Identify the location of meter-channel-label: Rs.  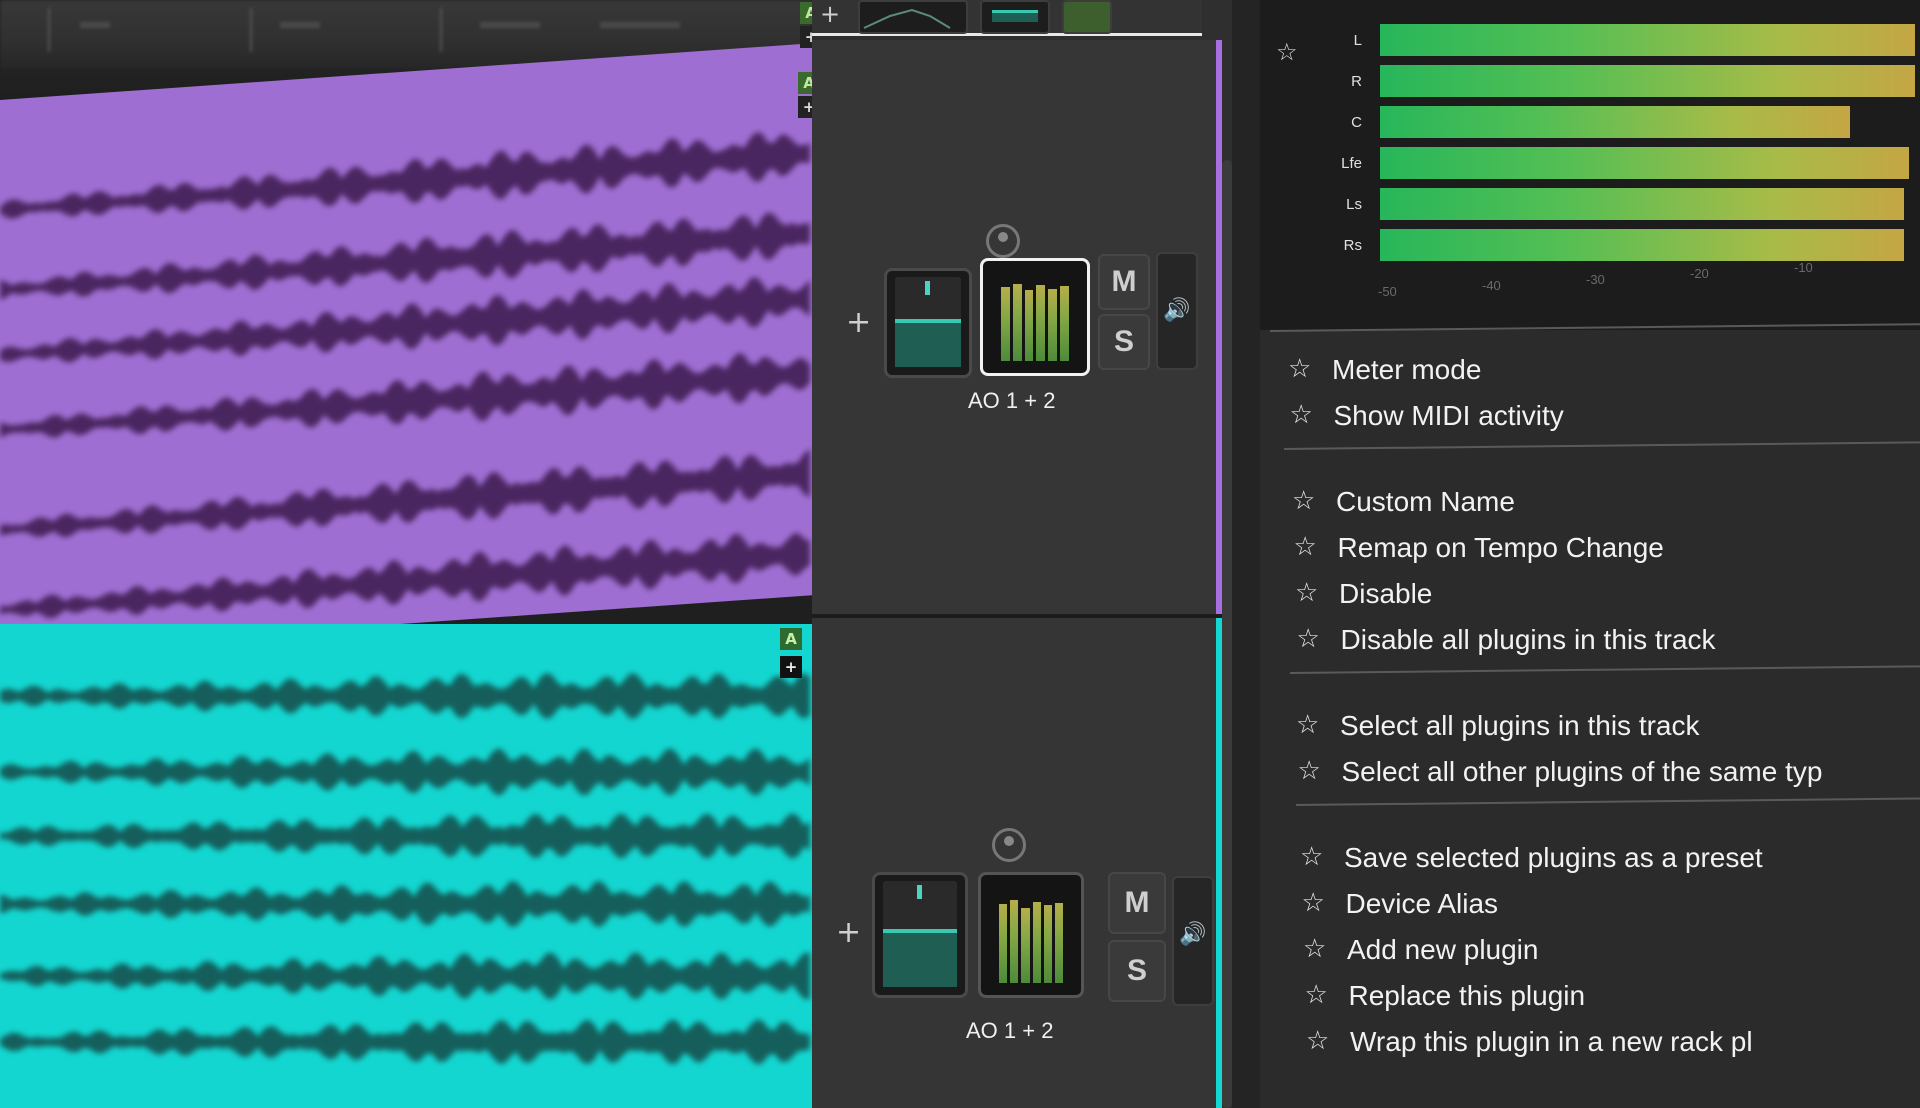
(1352, 245).